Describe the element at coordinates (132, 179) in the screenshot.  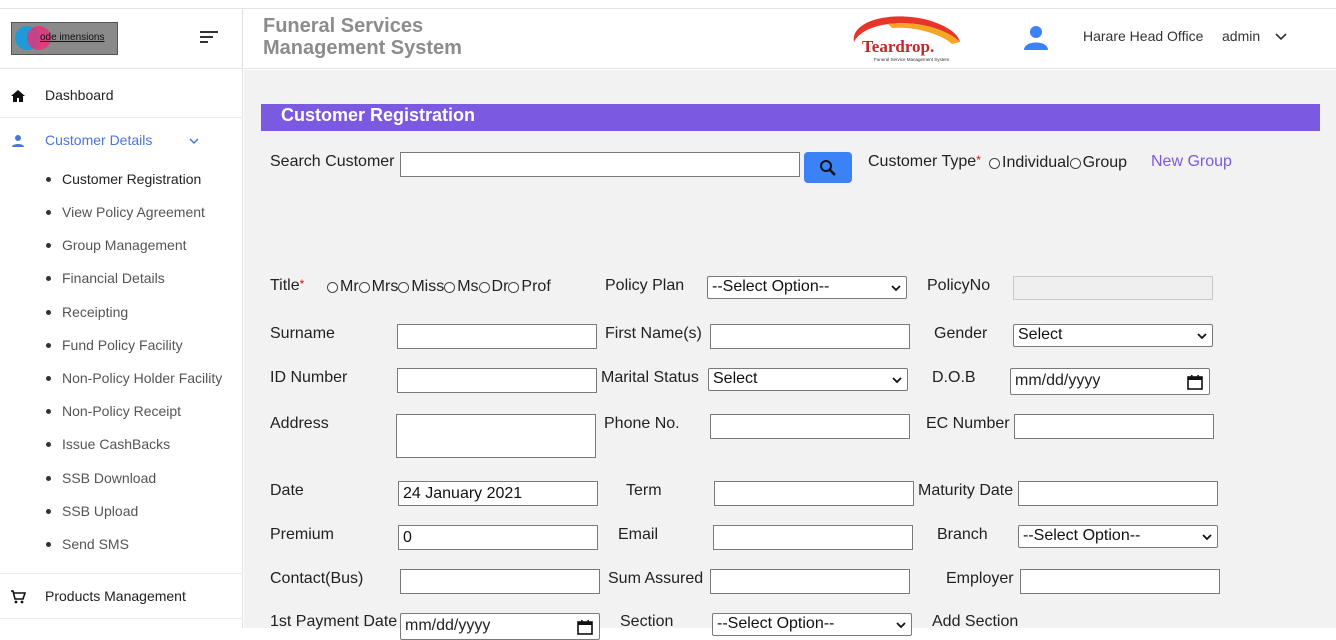
I see `submenu-item-label: Customer Registration` at that location.